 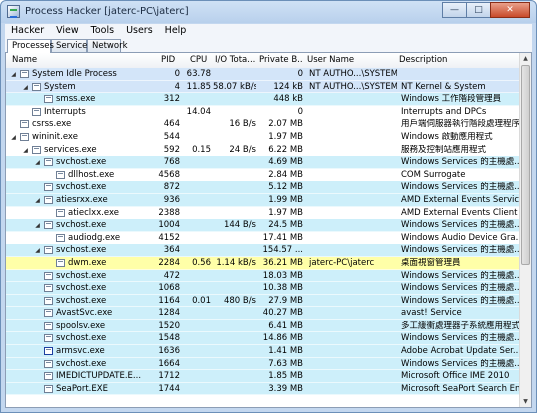 What do you see at coordinates (171, 60) in the screenshot?
I see `column-header-pid: PID` at bounding box center [171, 60].